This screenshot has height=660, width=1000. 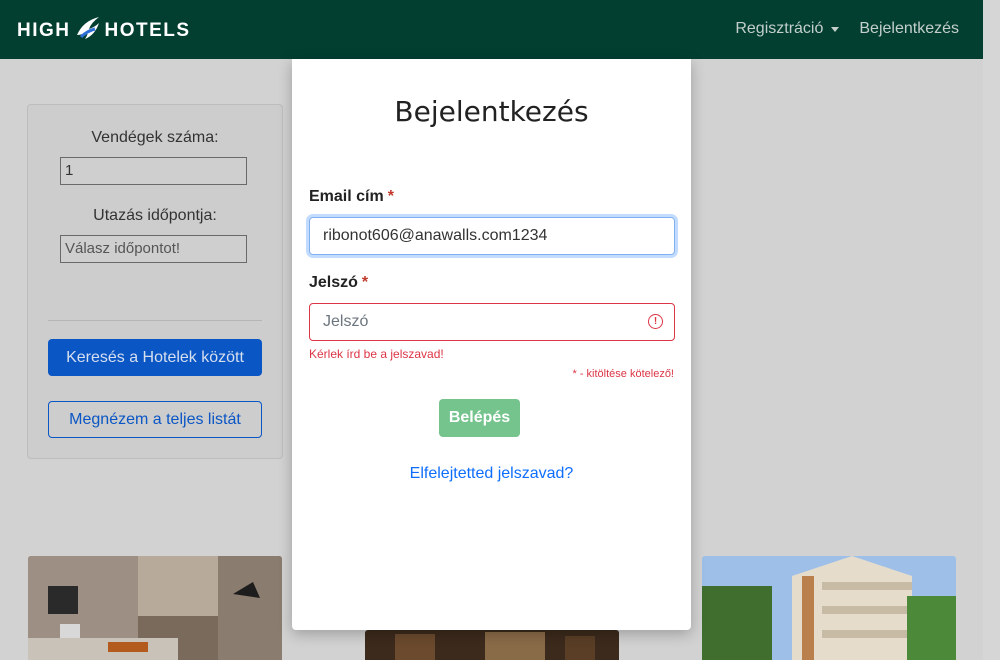 I want to click on brand-wing-icon, so click(x=88, y=31).